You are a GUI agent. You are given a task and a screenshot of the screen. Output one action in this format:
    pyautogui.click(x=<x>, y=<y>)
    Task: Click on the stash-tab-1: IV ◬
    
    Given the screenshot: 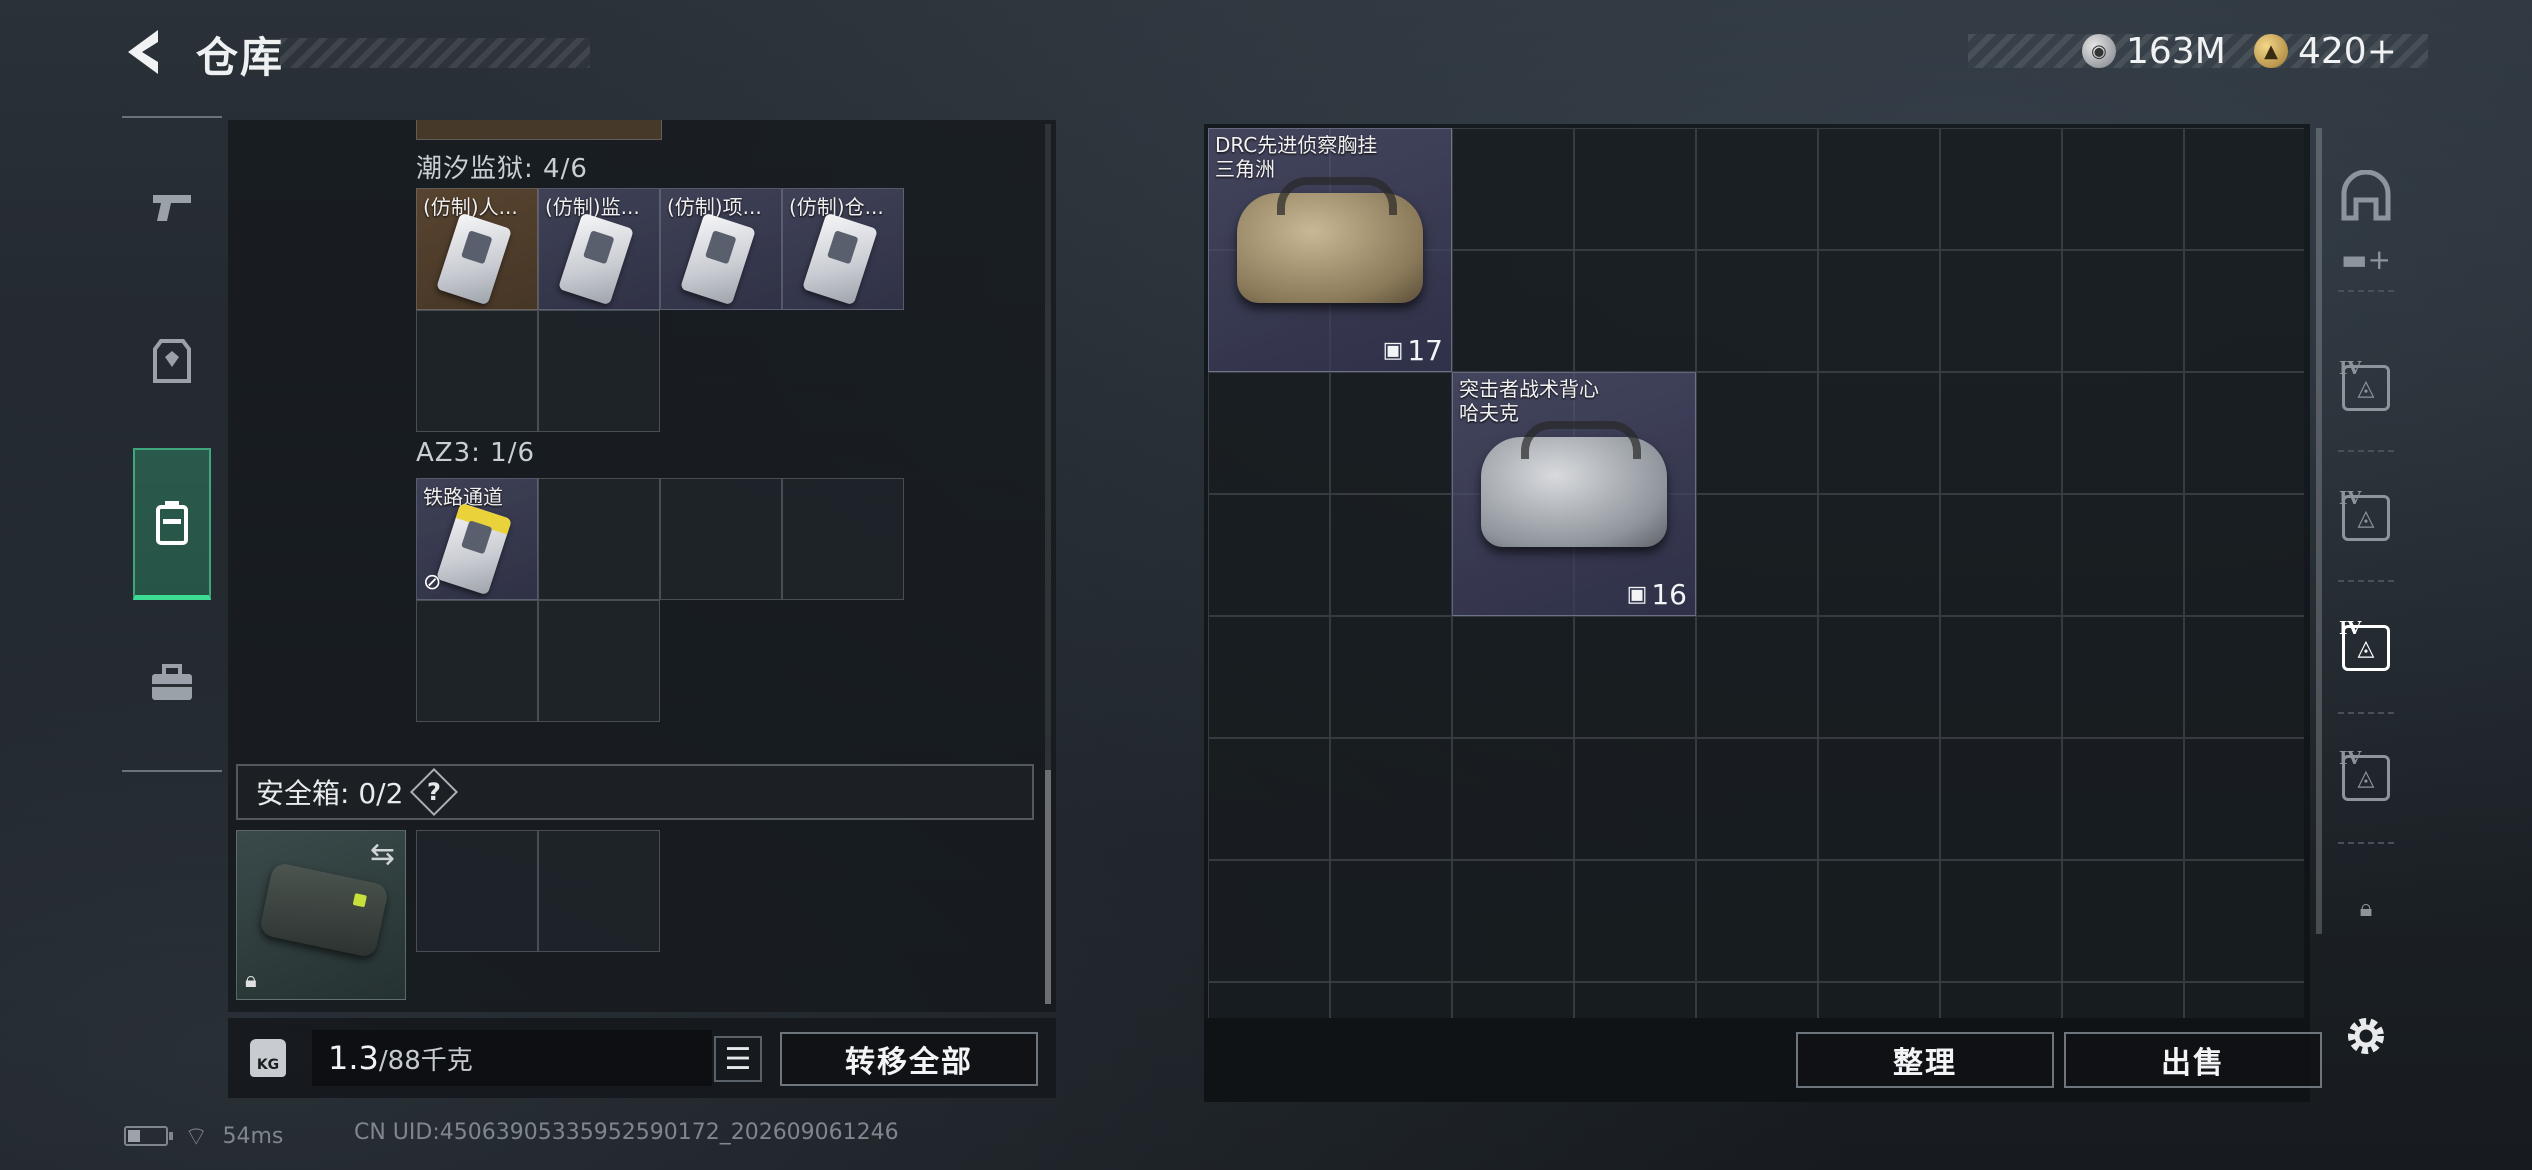 What is the action you would take?
    pyautogui.click(x=2366, y=388)
    